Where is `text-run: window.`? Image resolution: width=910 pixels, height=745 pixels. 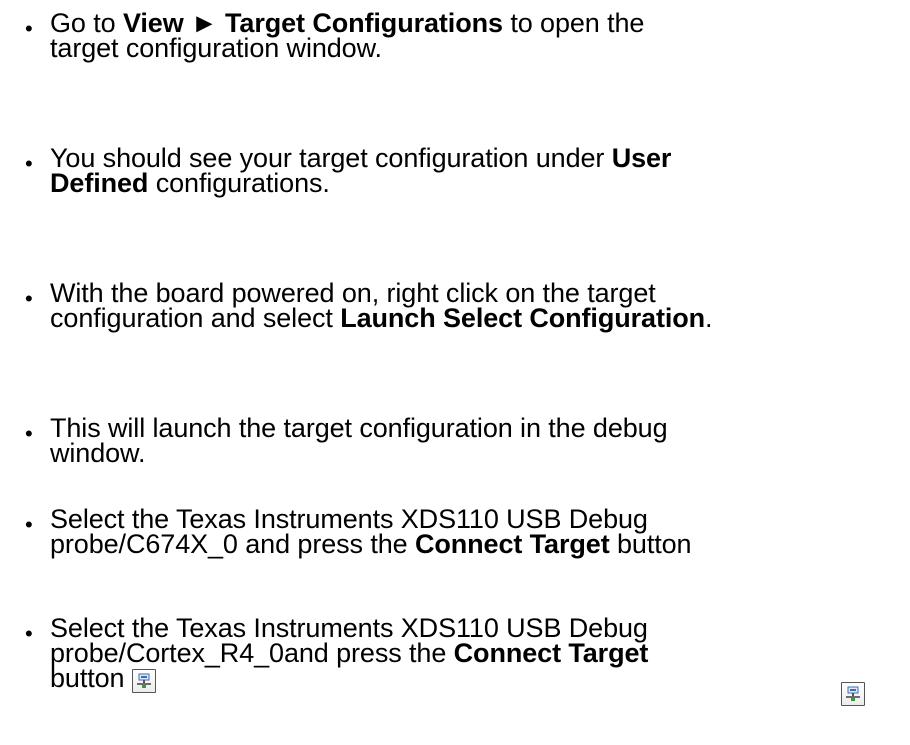 text-run: window. is located at coordinates (98, 453).